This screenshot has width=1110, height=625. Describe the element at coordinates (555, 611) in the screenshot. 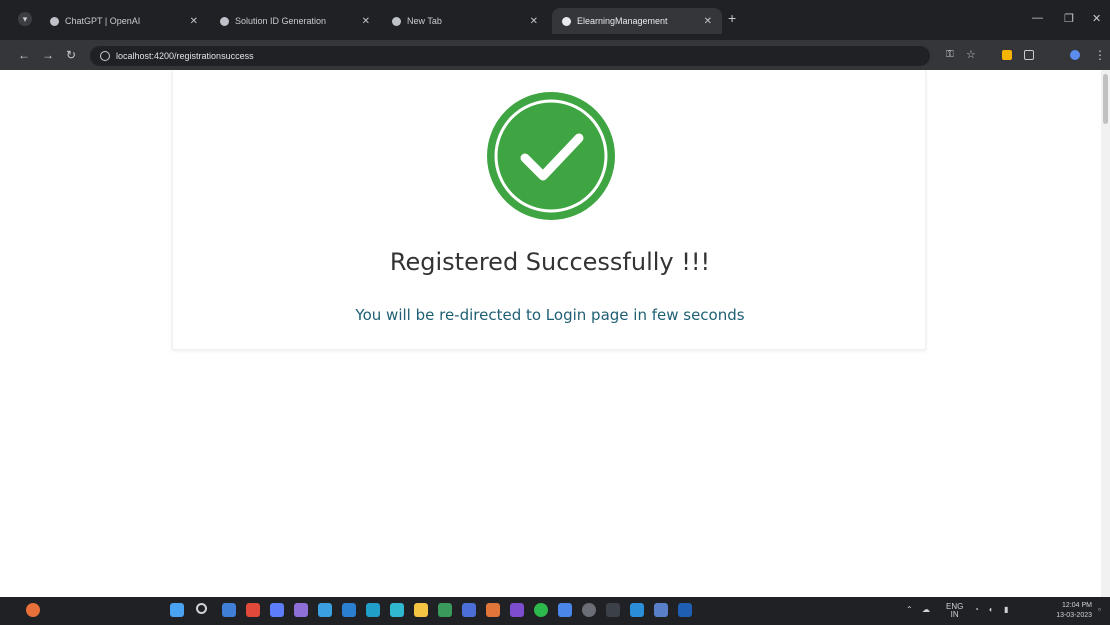

I see `taskbar: ⌃ ☁ ENG IN ◔ ◖ ▮ 12:04 PM 13-03-2023 ▫` at that location.